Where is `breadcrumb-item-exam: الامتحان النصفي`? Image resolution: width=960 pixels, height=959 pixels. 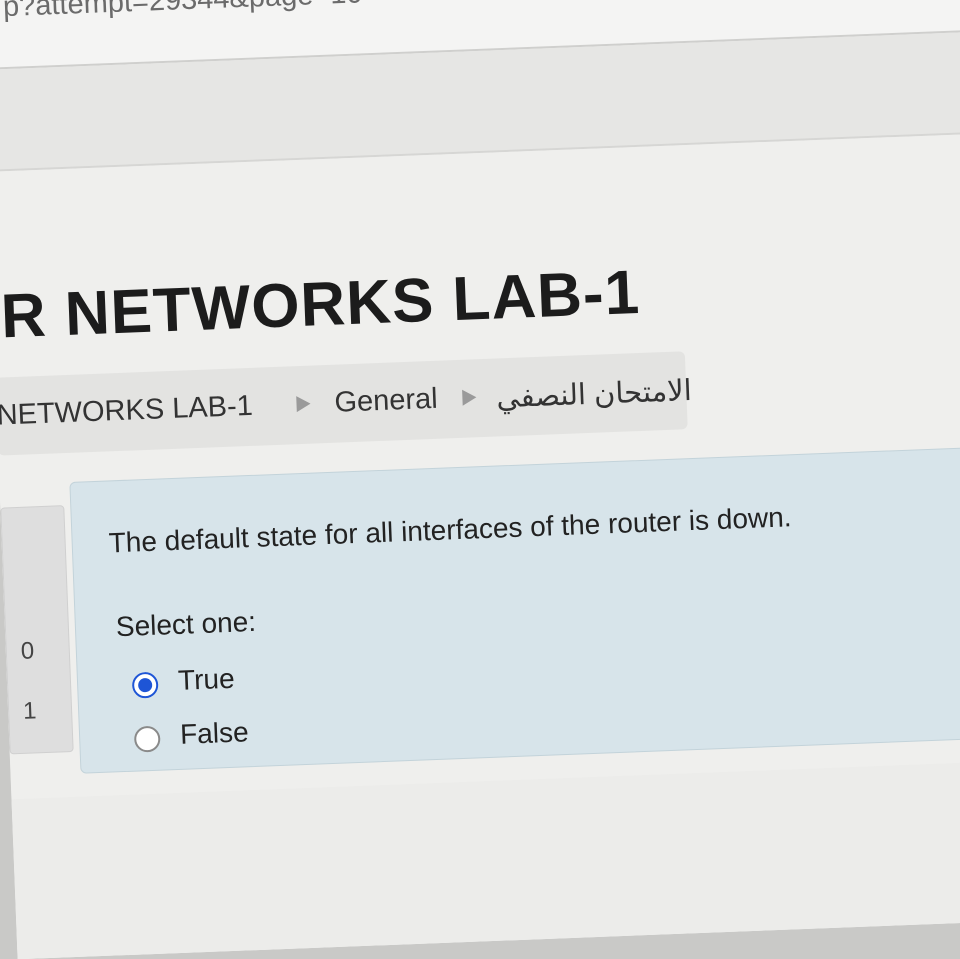
breadcrumb-item-exam: الامتحان النصفي is located at coordinates (594, 394).